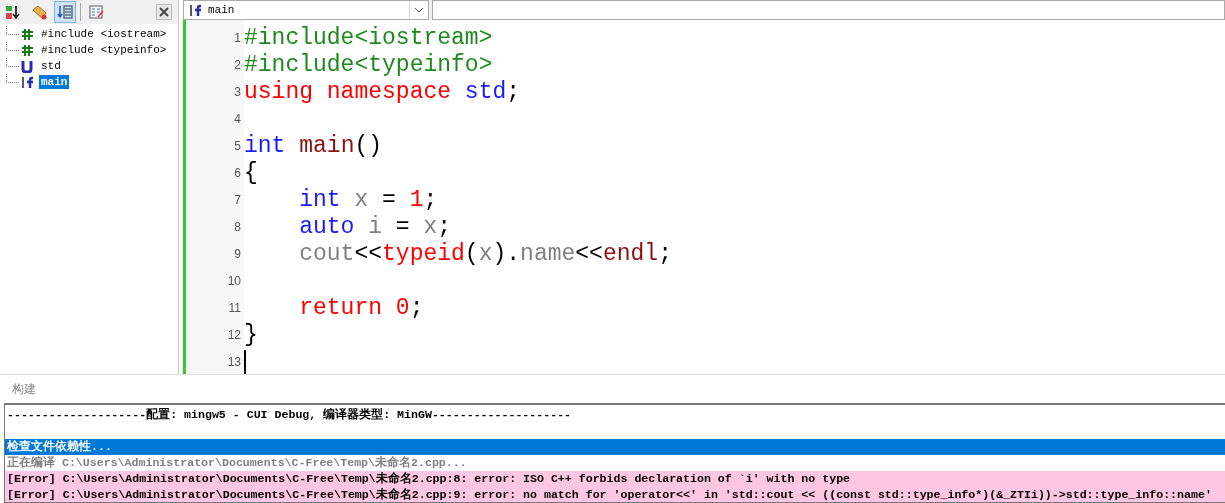 The width and height of the screenshot is (1225, 503). What do you see at coordinates (234, 361) in the screenshot?
I see `line-number: 13` at bounding box center [234, 361].